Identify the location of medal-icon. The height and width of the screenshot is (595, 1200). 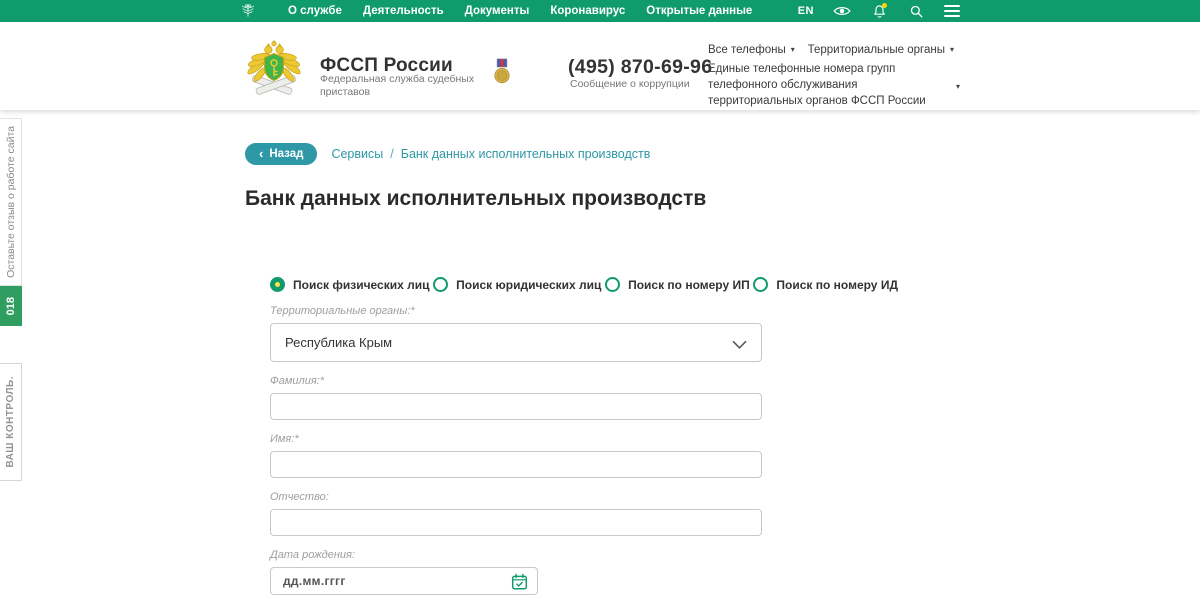
(502, 71).